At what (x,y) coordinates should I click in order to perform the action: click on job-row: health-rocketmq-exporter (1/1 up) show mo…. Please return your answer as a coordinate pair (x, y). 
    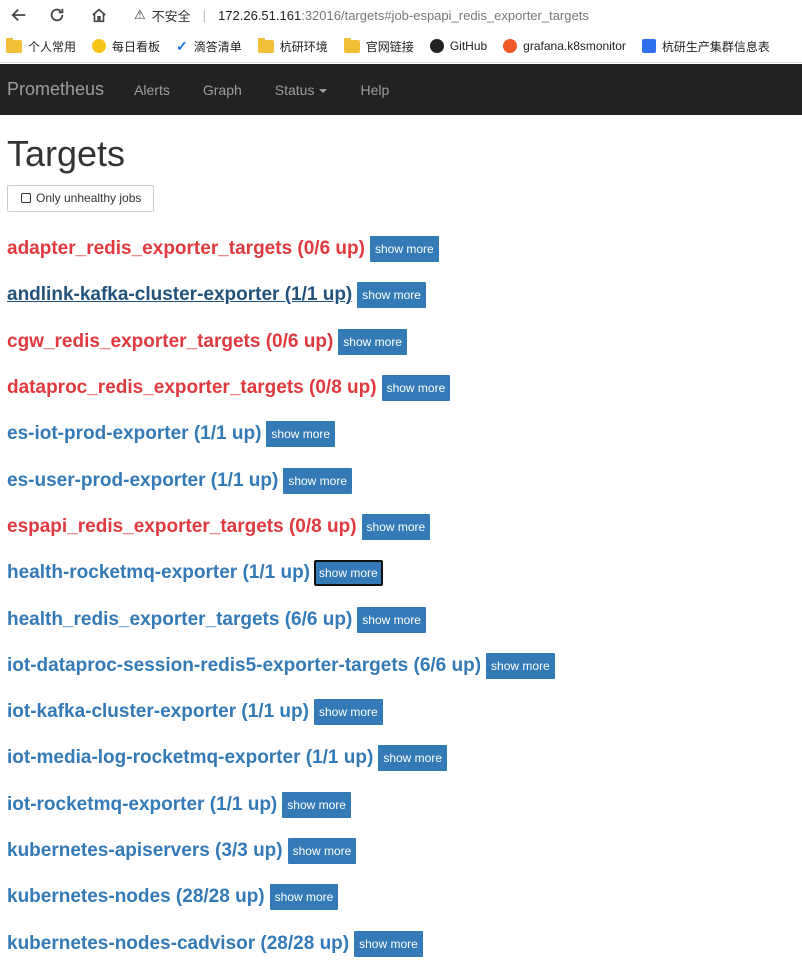
    Looking at the image, I should click on (404, 573).